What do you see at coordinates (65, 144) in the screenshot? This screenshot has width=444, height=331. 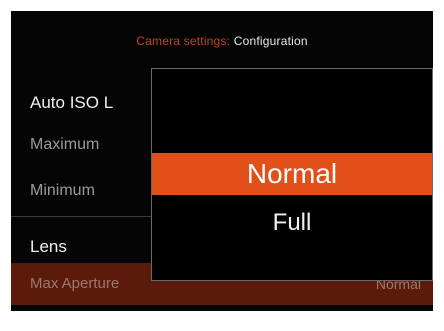 I see `menu-item-label: Maximum` at bounding box center [65, 144].